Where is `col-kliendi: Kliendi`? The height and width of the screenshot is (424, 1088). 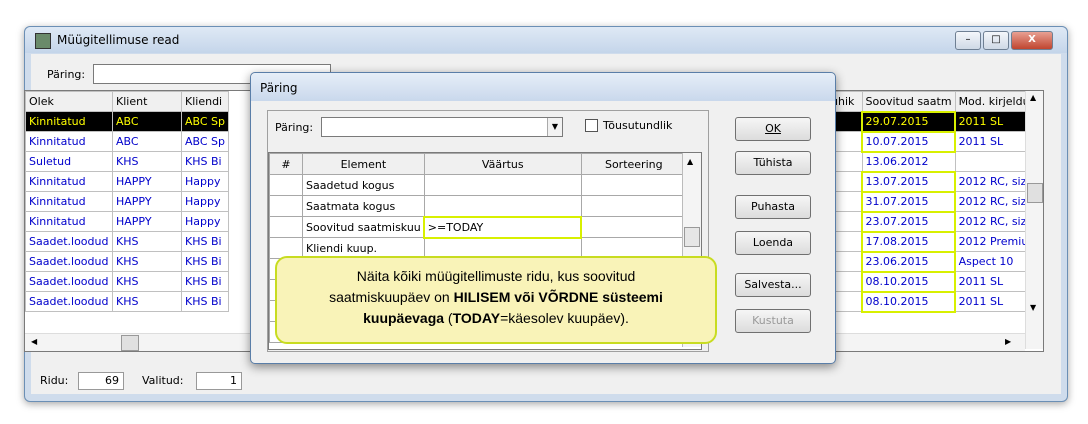
col-kliendi: Kliendi is located at coordinates (205, 101).